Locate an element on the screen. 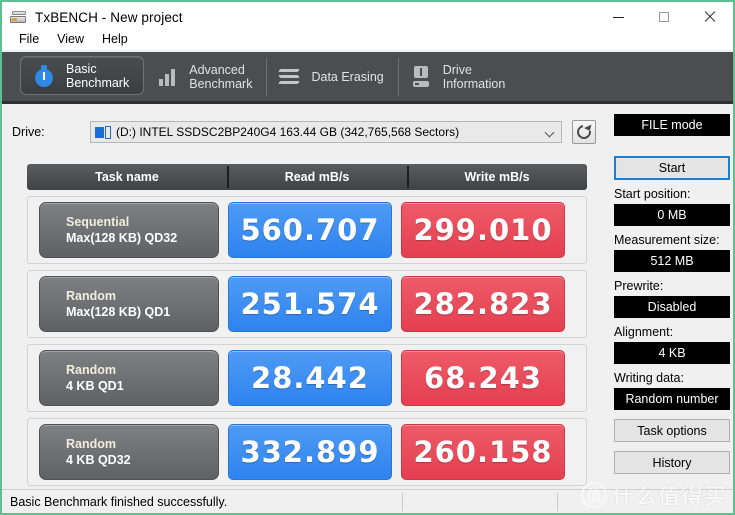 Image resolution: width=735 pixels, height=515 pixels. task-options-button: Task options is located at coordinates (672, 430).